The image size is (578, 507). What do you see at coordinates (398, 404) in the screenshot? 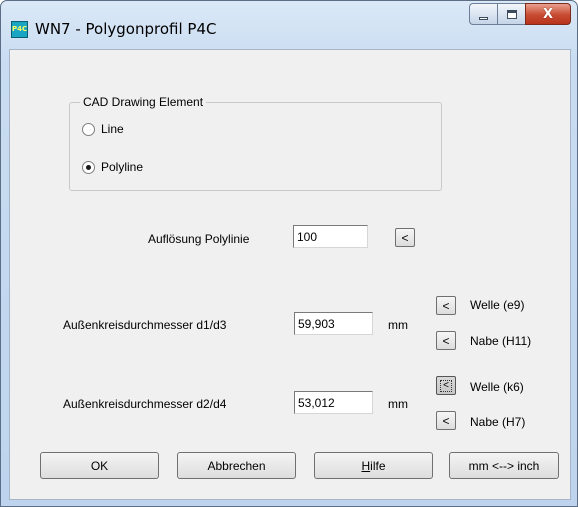
I see `d2d4-unit: mm` at bounding box center [398, 404].